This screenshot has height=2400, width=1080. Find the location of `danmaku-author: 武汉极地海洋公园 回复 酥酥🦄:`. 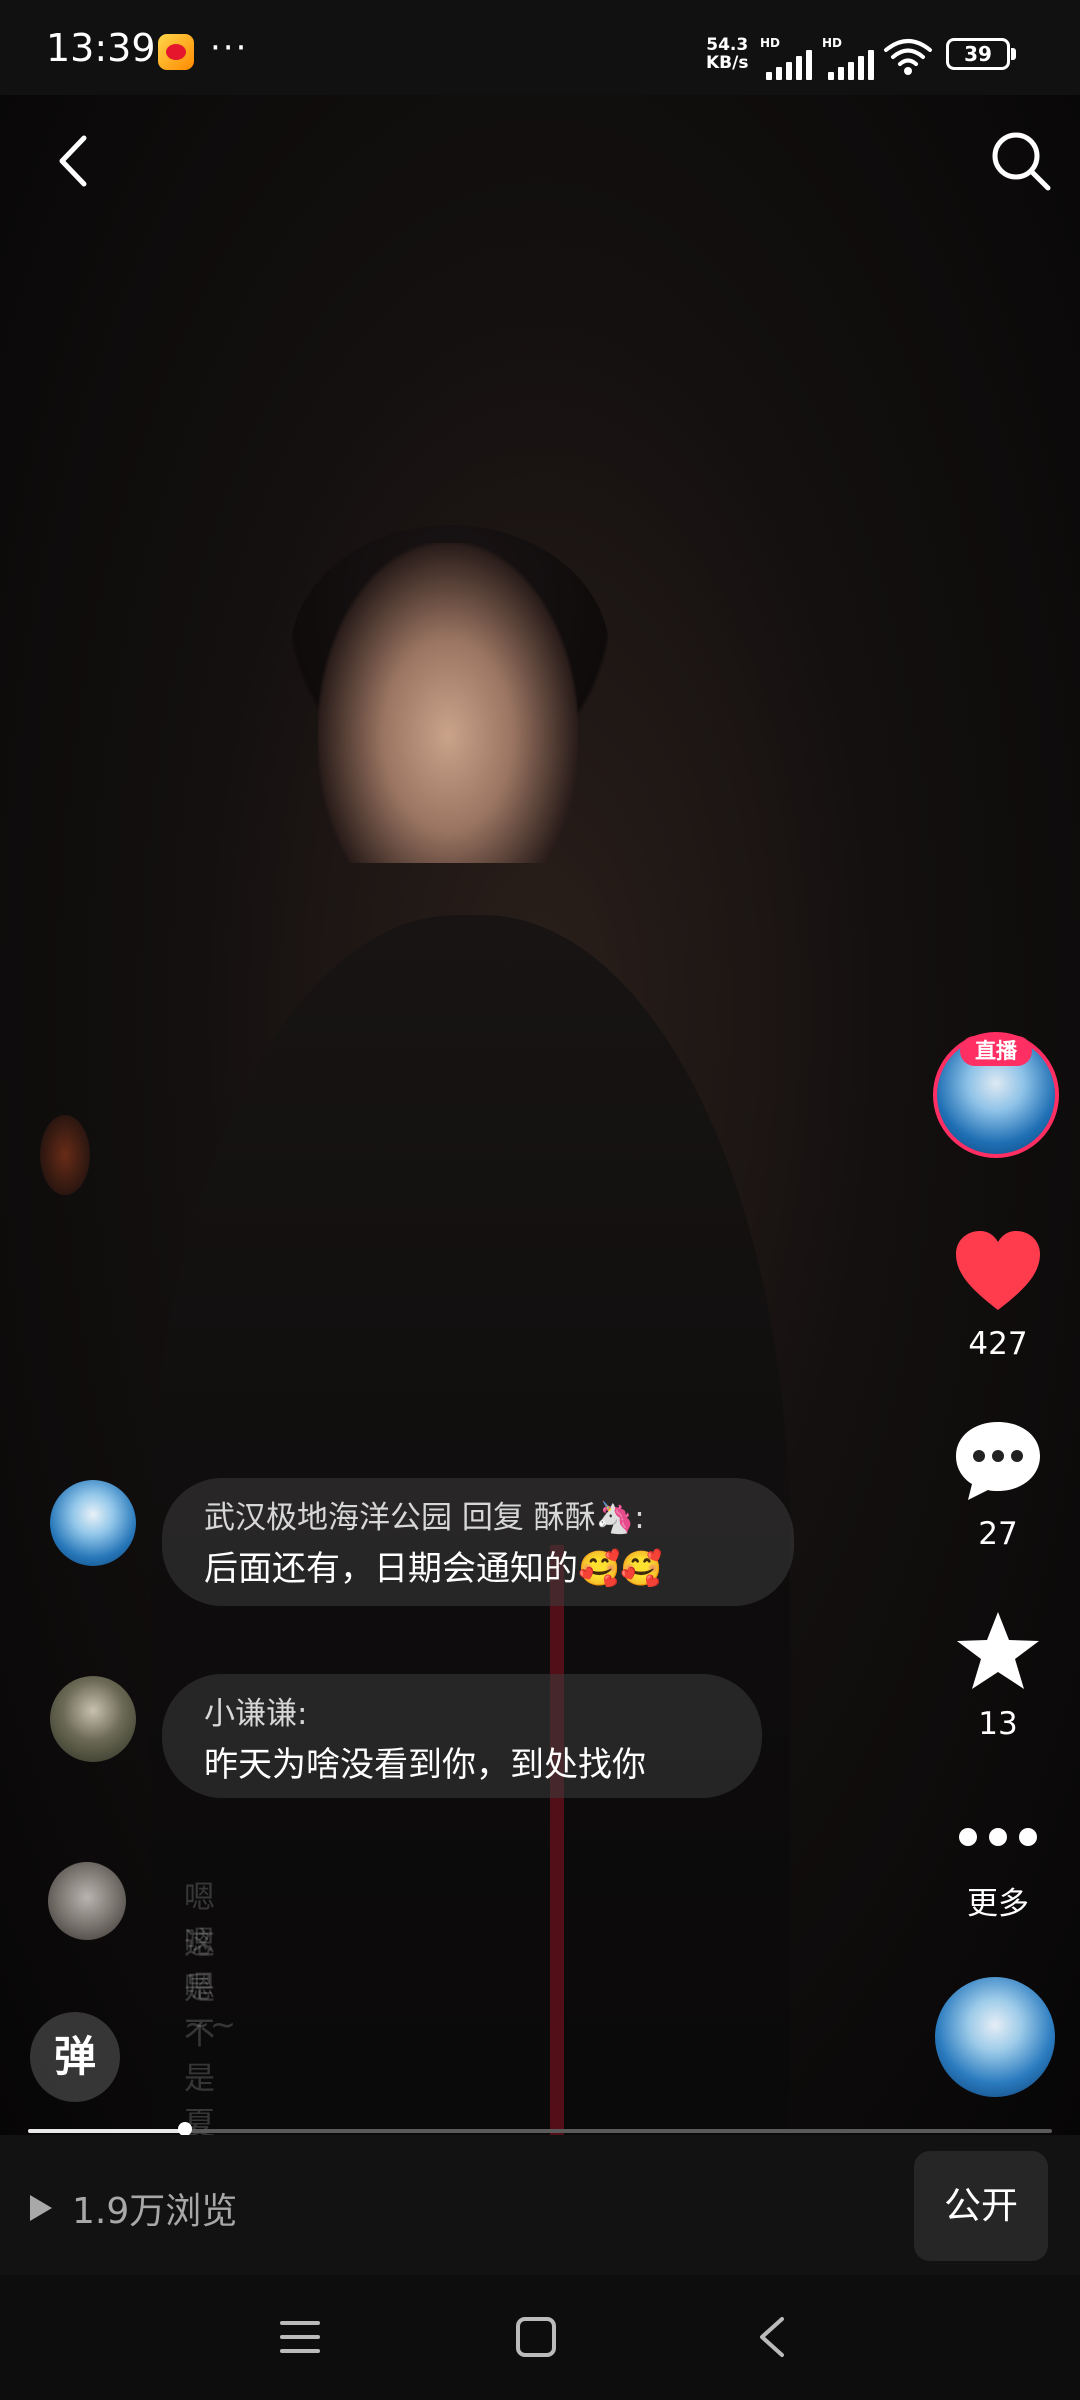

danmaku-author: 武汉极地海洋公园 回复 酥酥🦄: is located at coordinates (424, 1518).